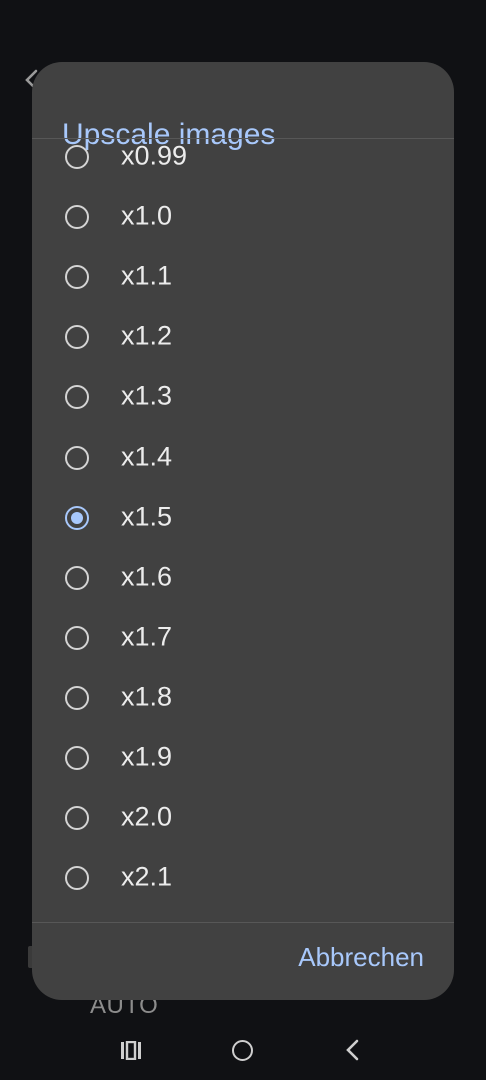  What do you see at coordinates (243, 697) in the screenshot?
I see `option-item: x1.8` at bounding box center [243, 697].